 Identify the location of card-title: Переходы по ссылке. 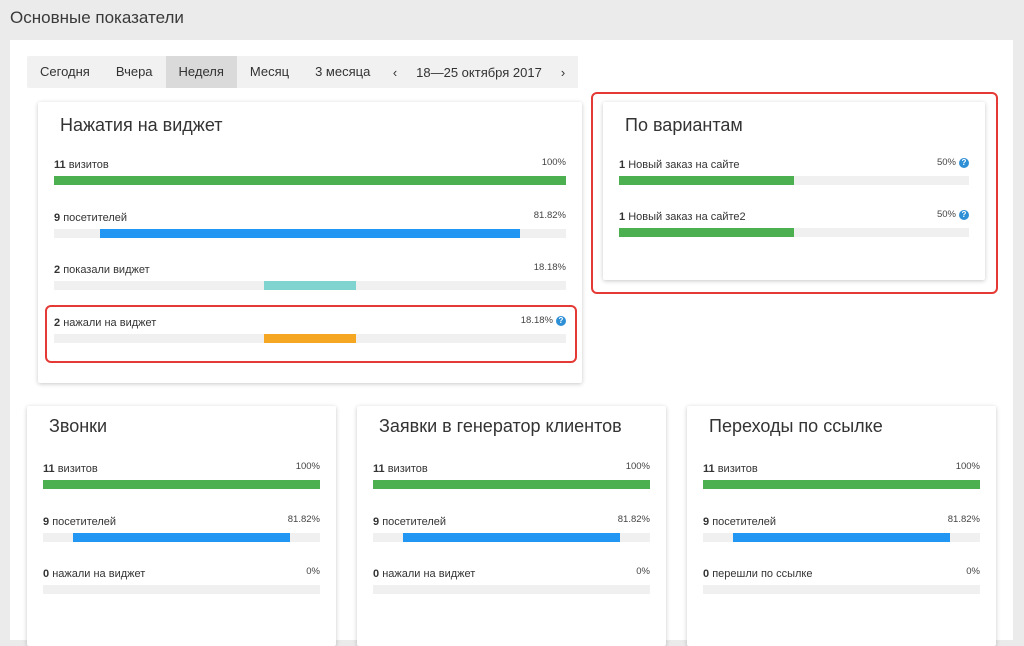
(796, 426).